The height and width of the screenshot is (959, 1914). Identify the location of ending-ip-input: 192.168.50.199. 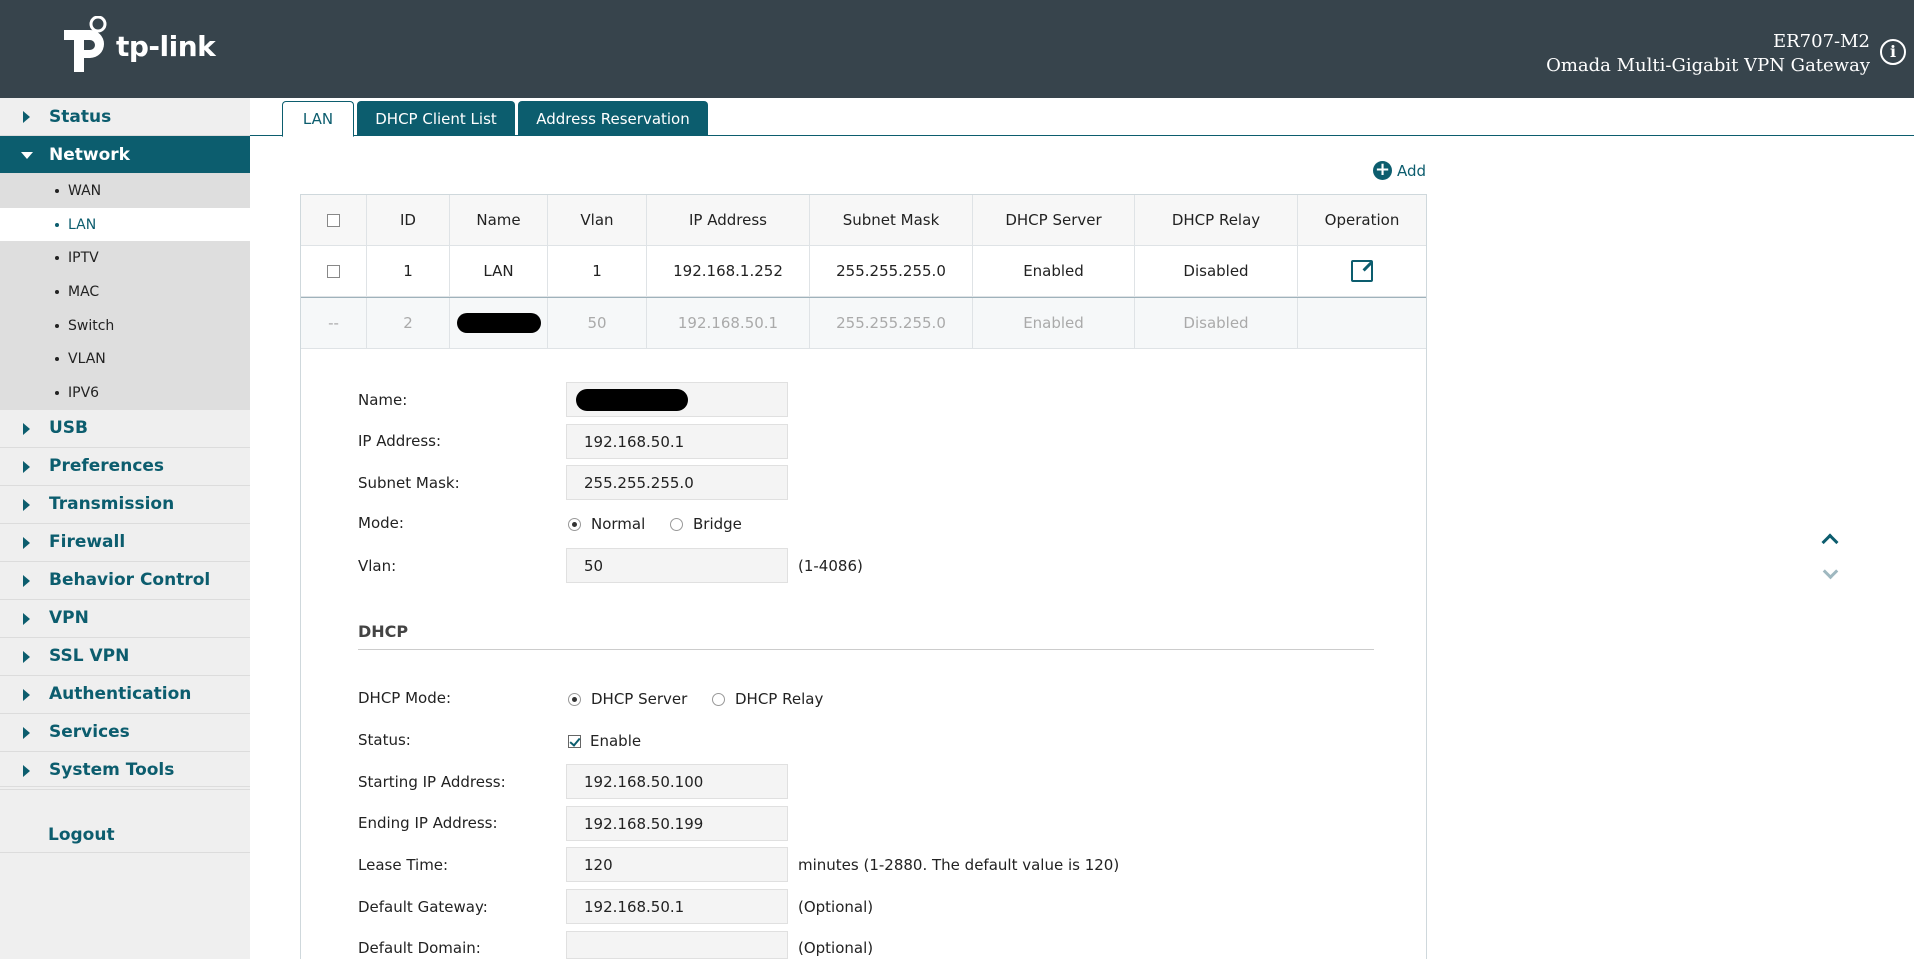
(677, 823).